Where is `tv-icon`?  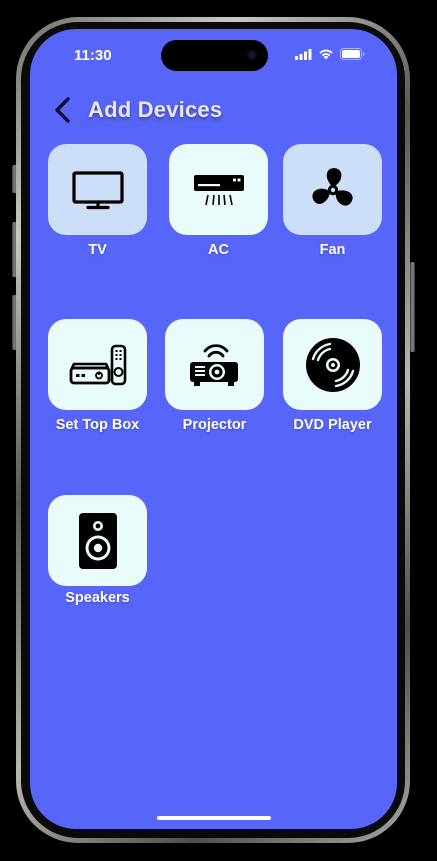
tv-icon is located at coordinates (97, 189).